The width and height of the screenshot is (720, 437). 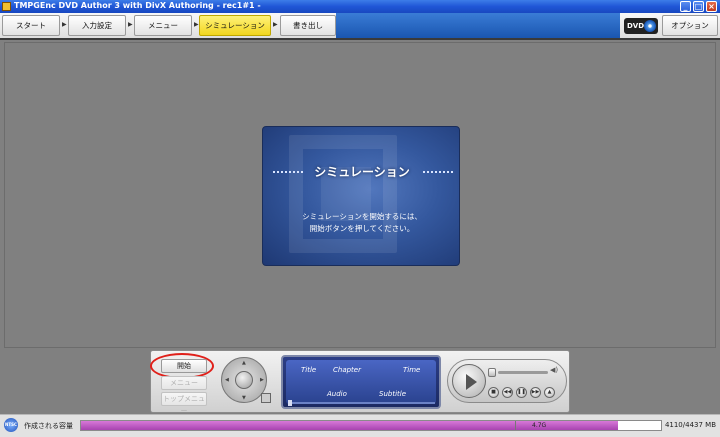 What do you see at coordinates (362, 172) in the screenshot?
I see `card-title: シミュレーション` at bounding box center [362, 172].